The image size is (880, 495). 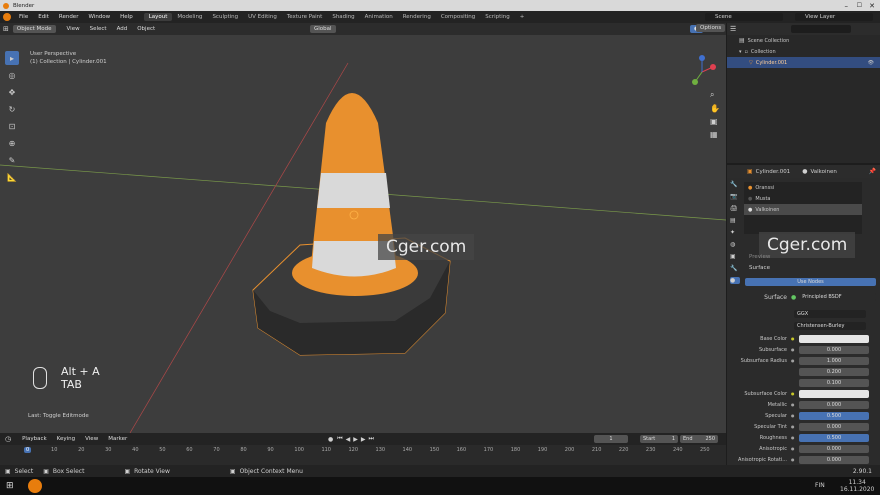 I want to click on timeline-menu-keying: Keying, so click(x=66, y=439).